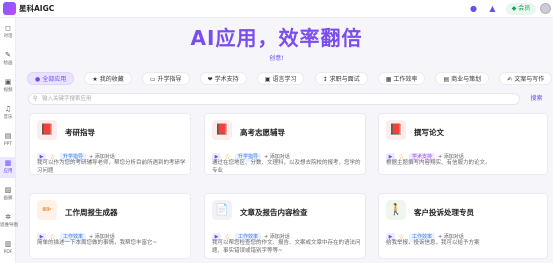 The width and height of the screenshot is (553, 263). I want to click on card-title: 工作周报生成器, so click(91, 212).